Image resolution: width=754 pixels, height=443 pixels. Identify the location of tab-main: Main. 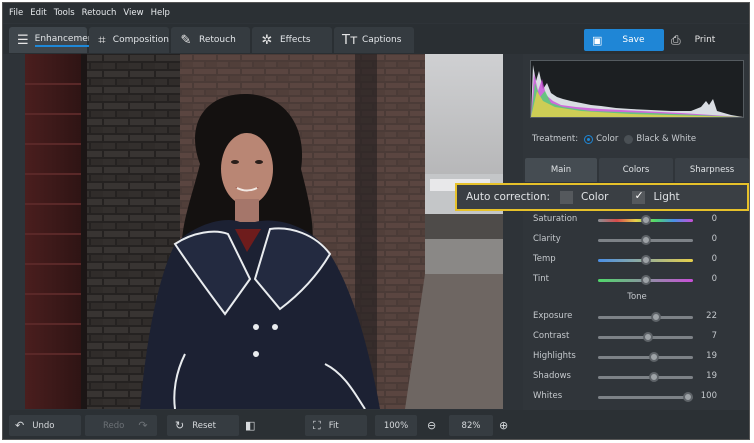
(561, 170).